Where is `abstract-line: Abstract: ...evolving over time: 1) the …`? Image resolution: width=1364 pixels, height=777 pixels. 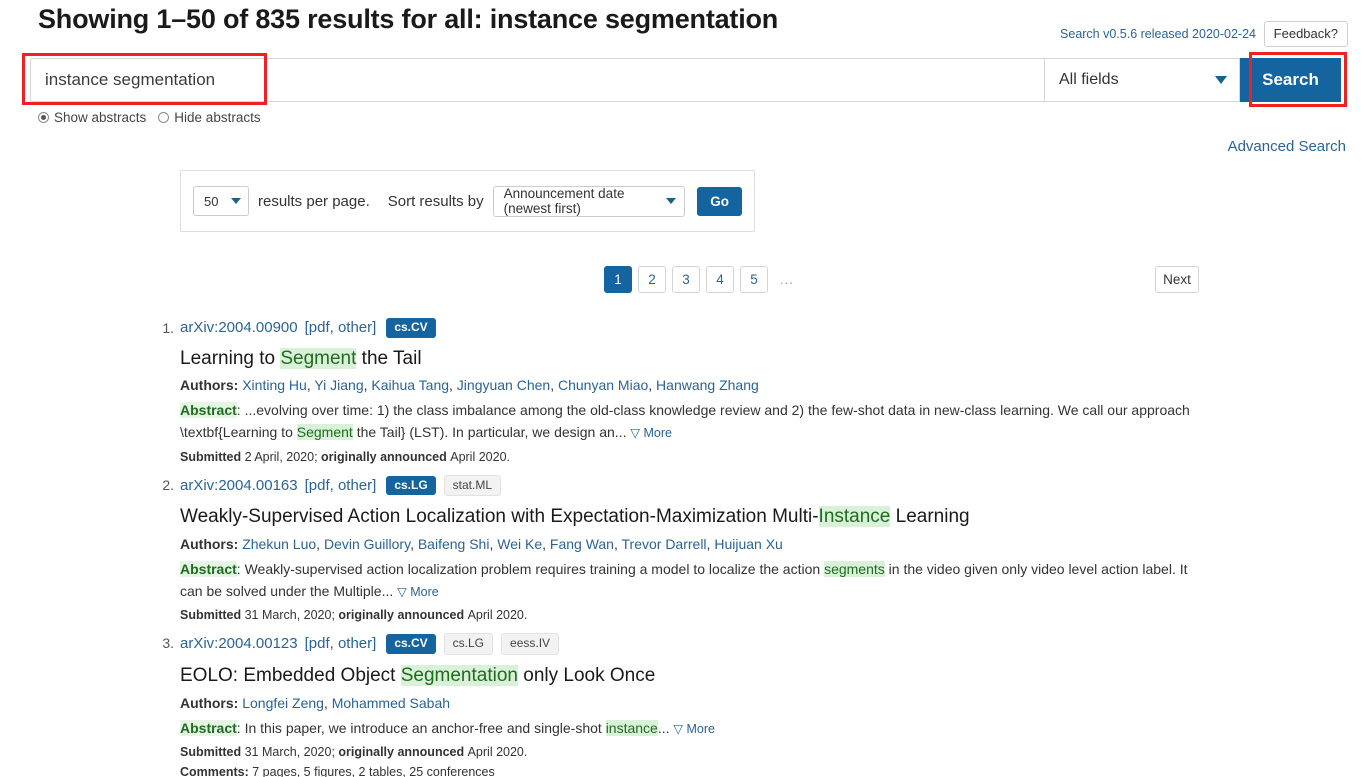
abstract-line: Abstract: ...evolving over time: 1) the … is located at coordinates (685, 421).